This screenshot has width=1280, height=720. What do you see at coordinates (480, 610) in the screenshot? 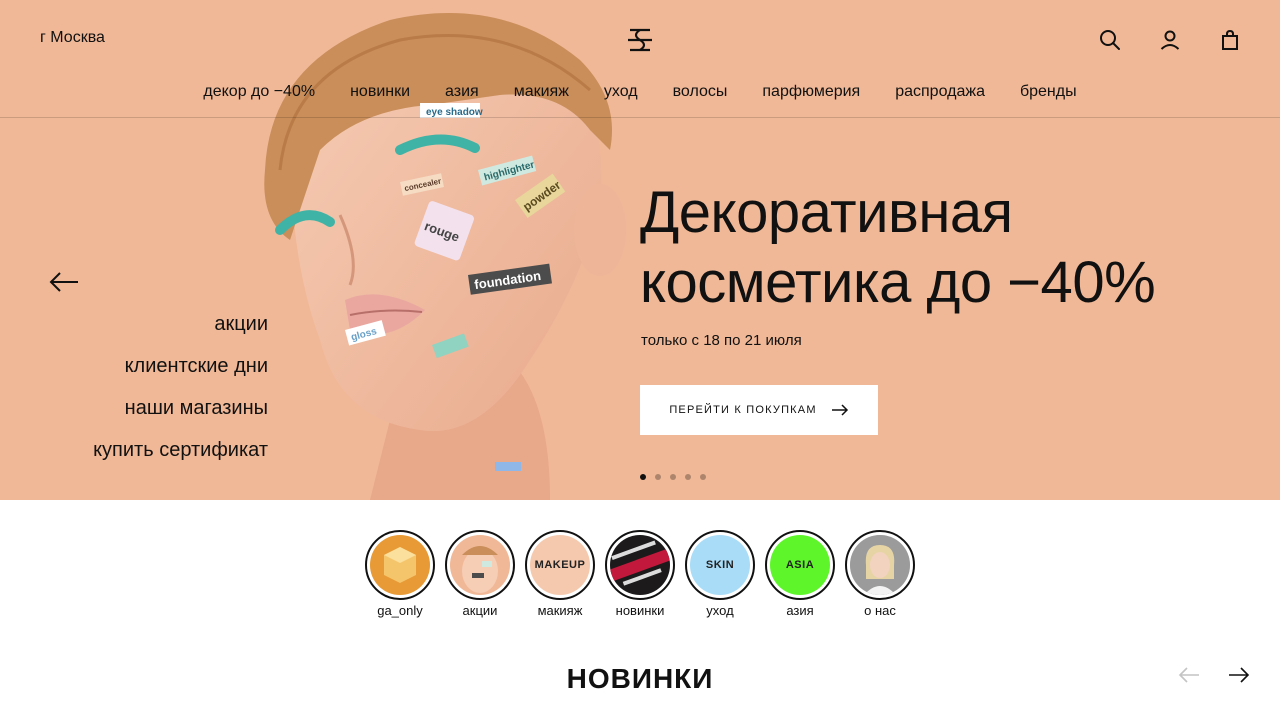
I see `story-label: акции` at bounding box center [480, 610].